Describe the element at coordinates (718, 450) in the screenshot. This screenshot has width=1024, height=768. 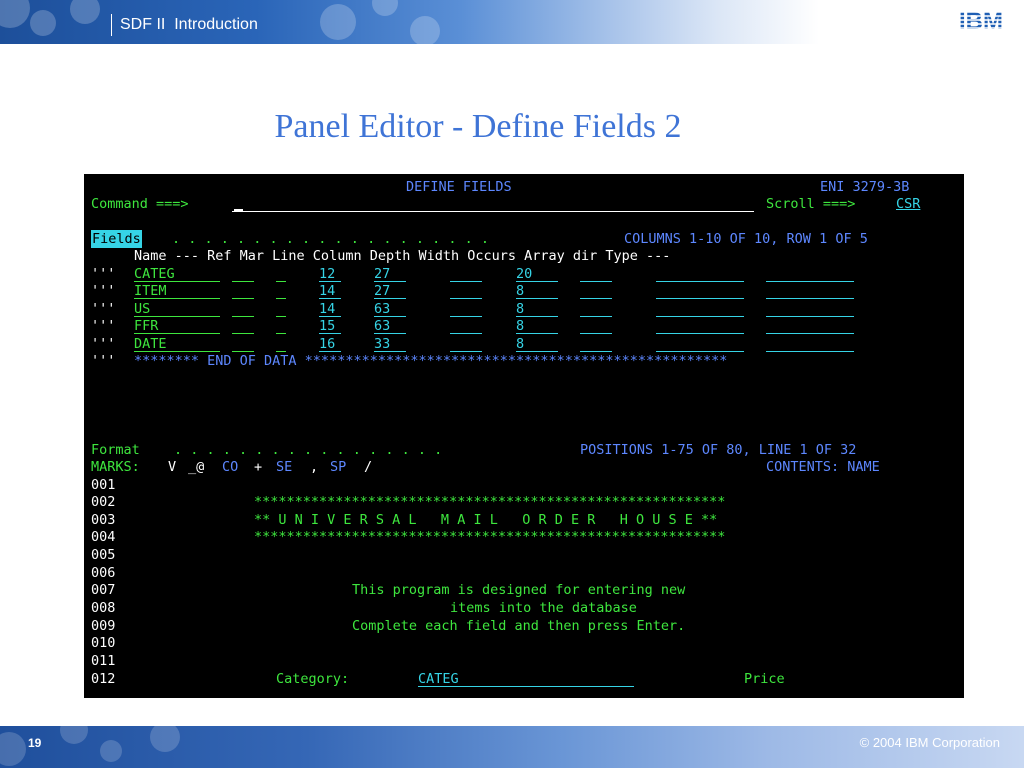
I see `format-position: POSITIONS 1-75 OF 80, LINE 1 OF 32` at that location.